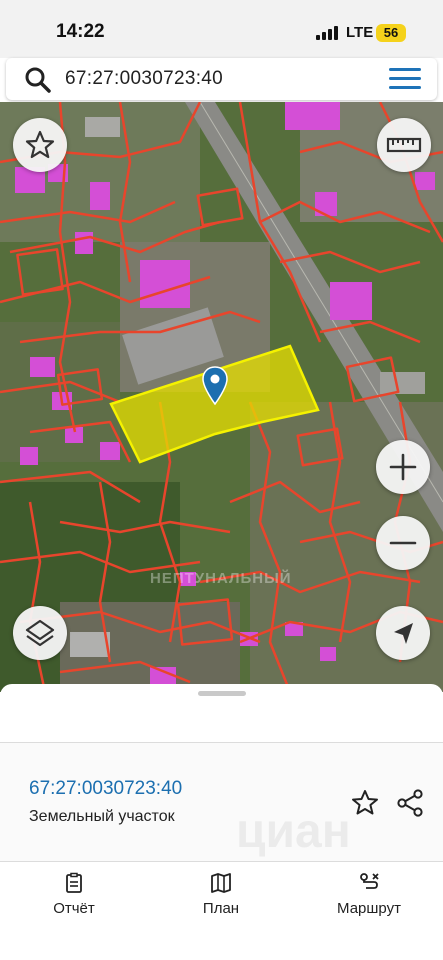 The image size is (443, 960). What do you see at coordinates (222, 693) in the screenshot?
I see `sheet-handle` at bounding box center [222, 693].